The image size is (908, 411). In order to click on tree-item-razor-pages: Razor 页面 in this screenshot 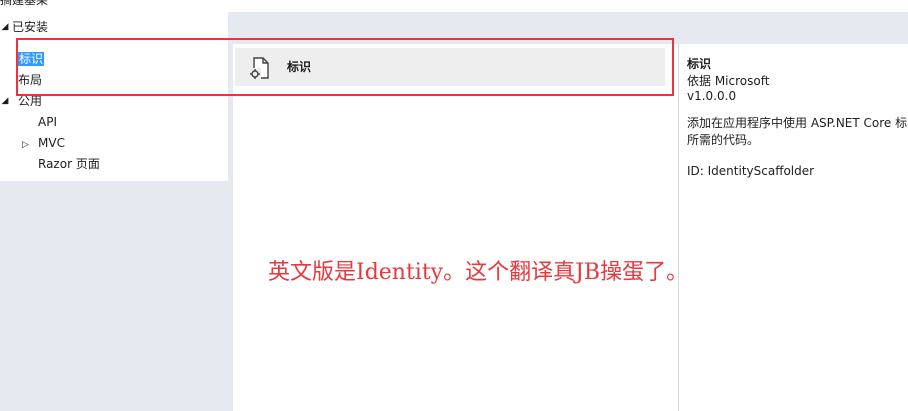, I will do `click(69, 164)`.